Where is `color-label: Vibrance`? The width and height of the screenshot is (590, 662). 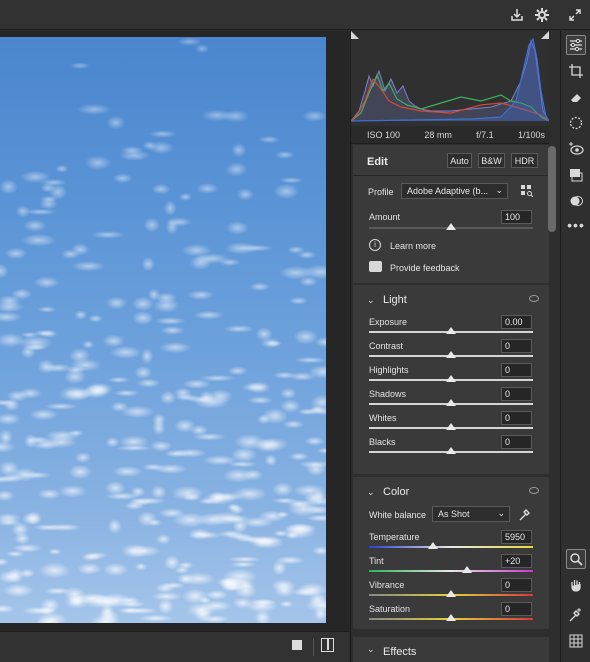
color-label: Vibrance is located at coordinates (387, 585).